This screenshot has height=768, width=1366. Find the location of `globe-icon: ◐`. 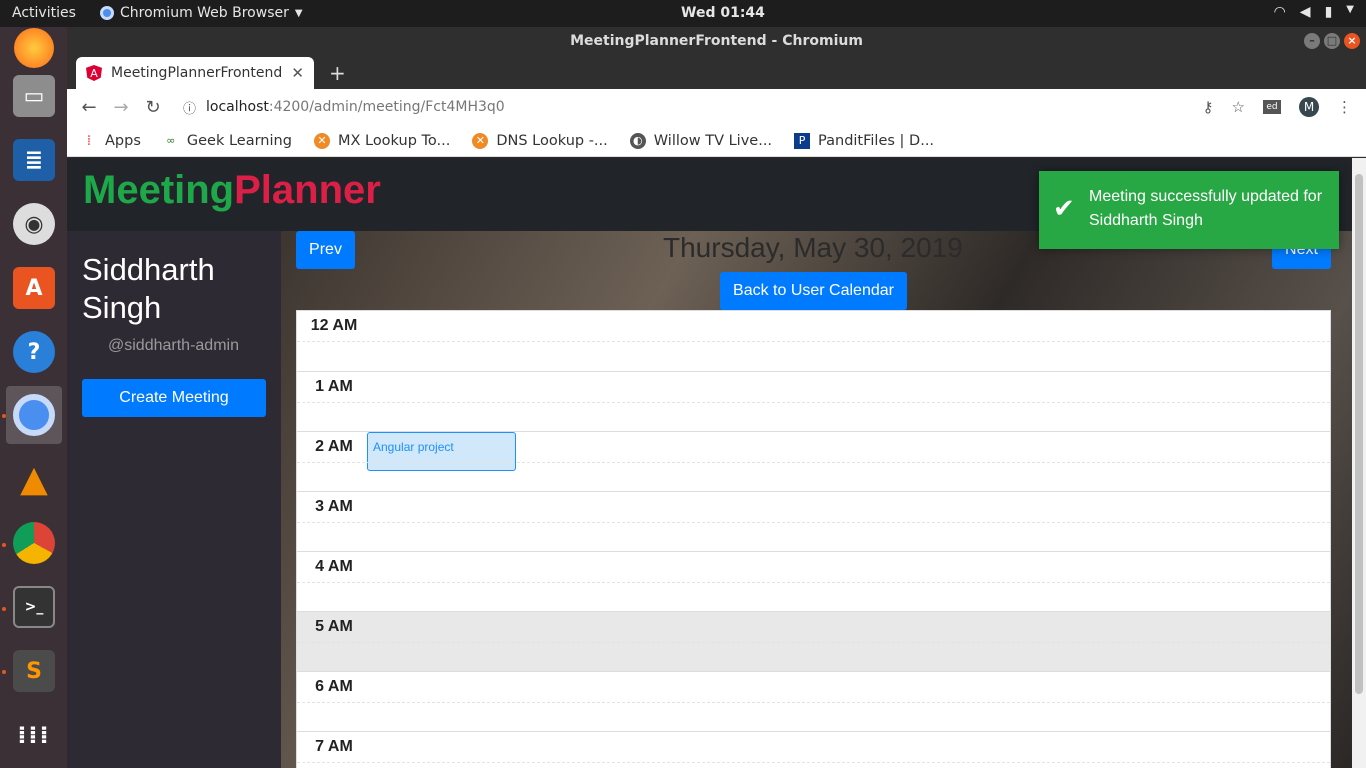

globe-icon: ◐ is located at coordinates (637, 140).